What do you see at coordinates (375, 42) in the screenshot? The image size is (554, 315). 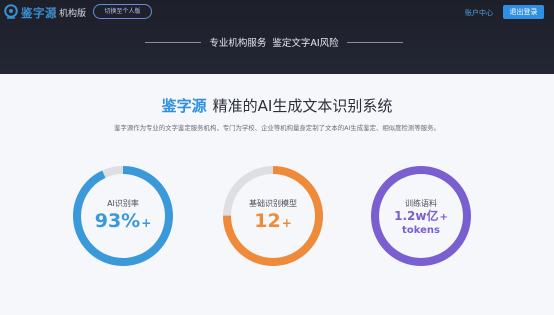 I see `slogan-line-right` at bounding box center [375, 42].